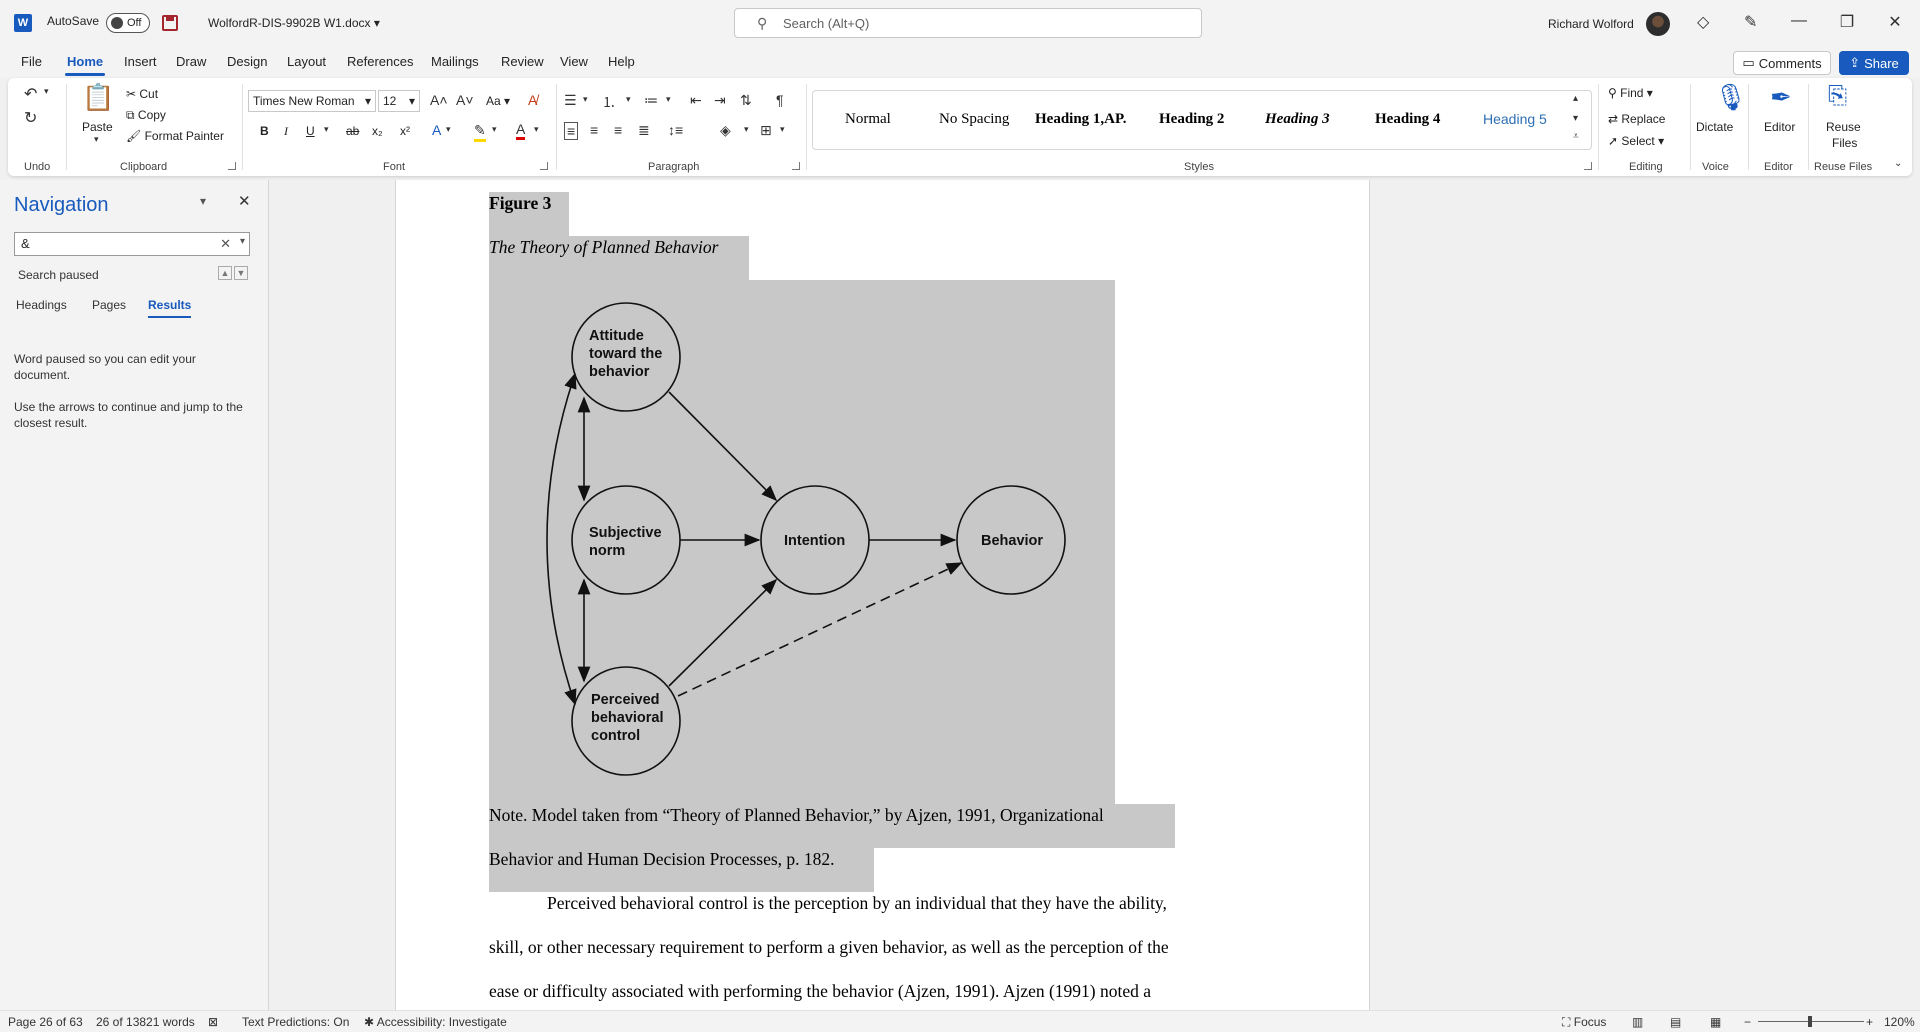  What do you see at coordinates (544, 166) in the screenshot?
I see `font-launcher-icon` at bounding box center [544, 166].